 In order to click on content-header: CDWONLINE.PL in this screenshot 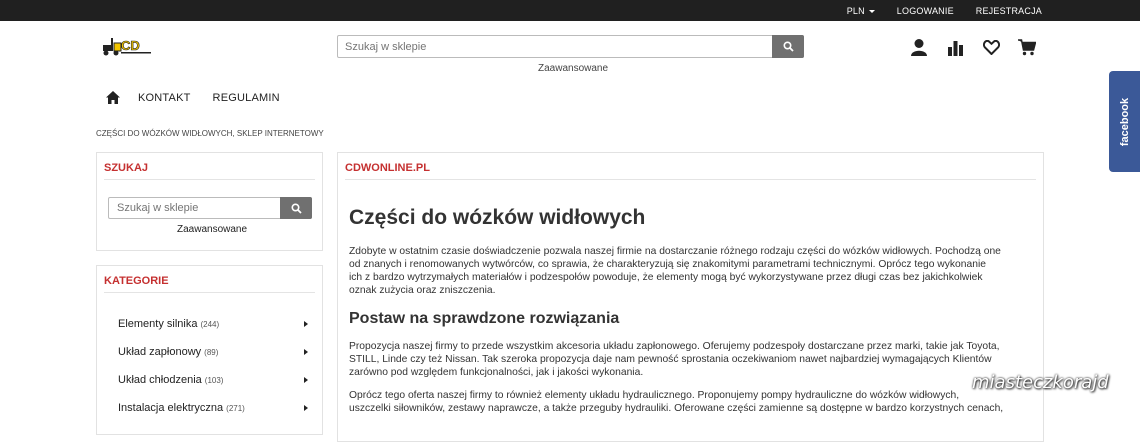, I will do `click(387, 168)`.